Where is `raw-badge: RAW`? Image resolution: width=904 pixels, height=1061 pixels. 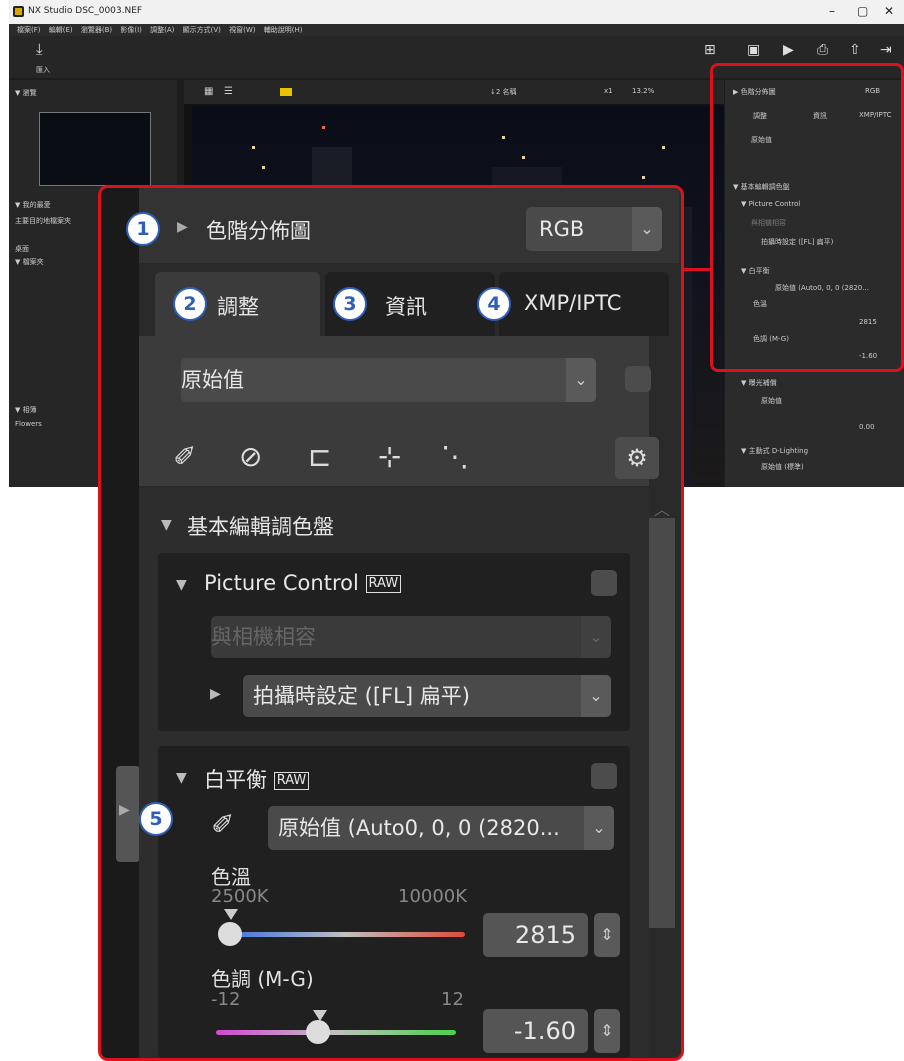 raw-badge: RAW is located at coordinates (383, 584).